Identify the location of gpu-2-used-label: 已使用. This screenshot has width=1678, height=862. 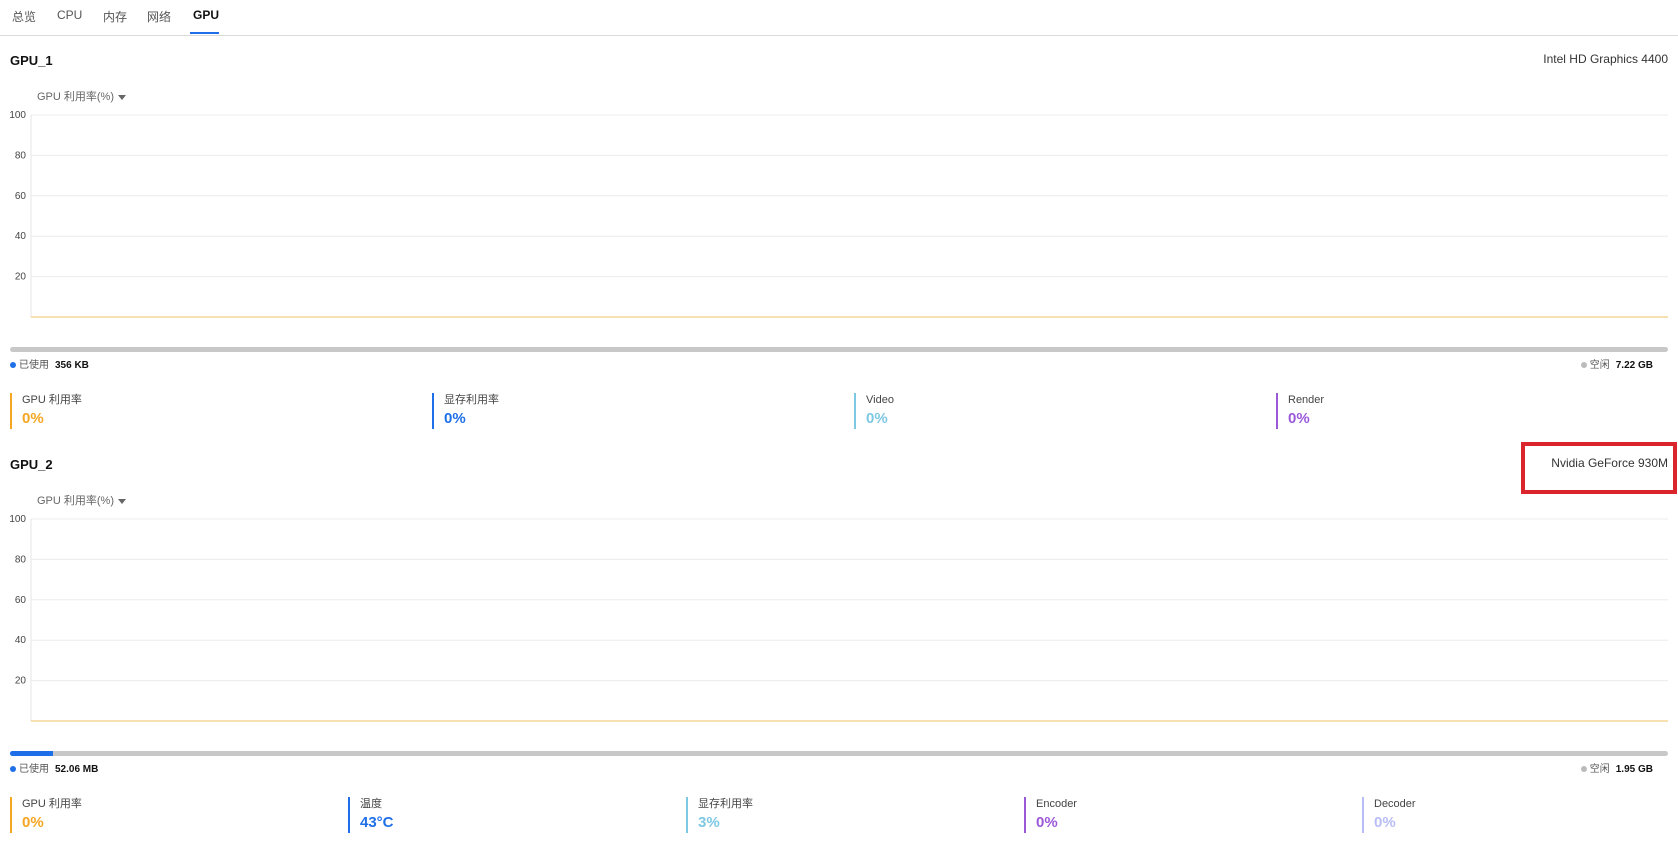
(34, 769).